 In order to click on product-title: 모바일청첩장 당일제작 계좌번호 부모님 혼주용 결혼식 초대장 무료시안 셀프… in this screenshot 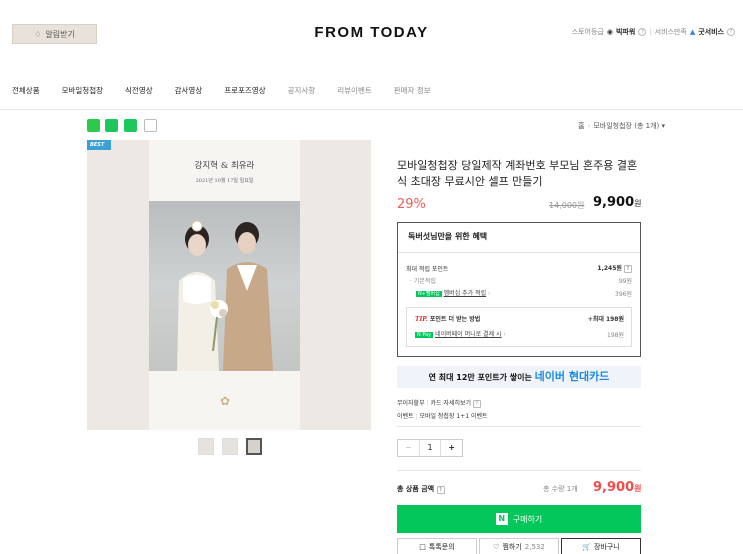, I will do `click(517, 173)`.